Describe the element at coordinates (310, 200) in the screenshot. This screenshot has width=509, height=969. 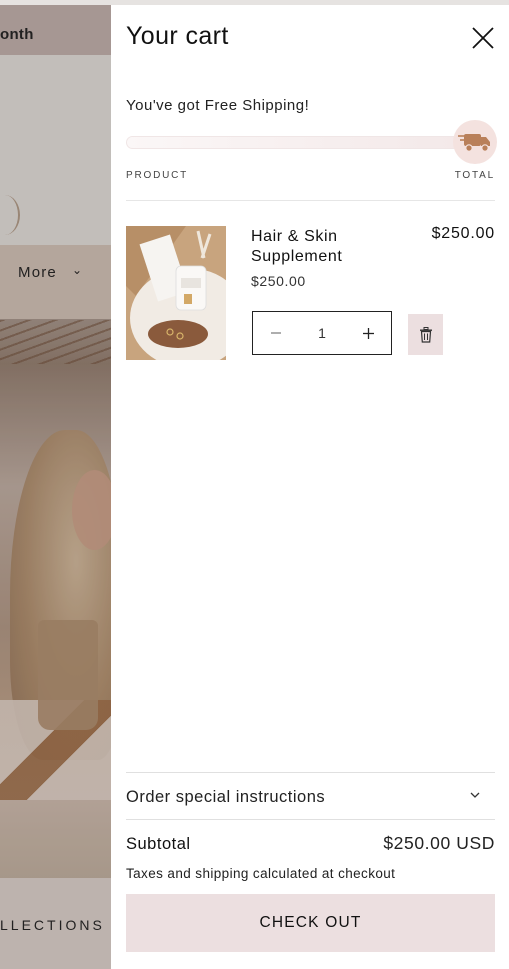
I see `divider` at that location.